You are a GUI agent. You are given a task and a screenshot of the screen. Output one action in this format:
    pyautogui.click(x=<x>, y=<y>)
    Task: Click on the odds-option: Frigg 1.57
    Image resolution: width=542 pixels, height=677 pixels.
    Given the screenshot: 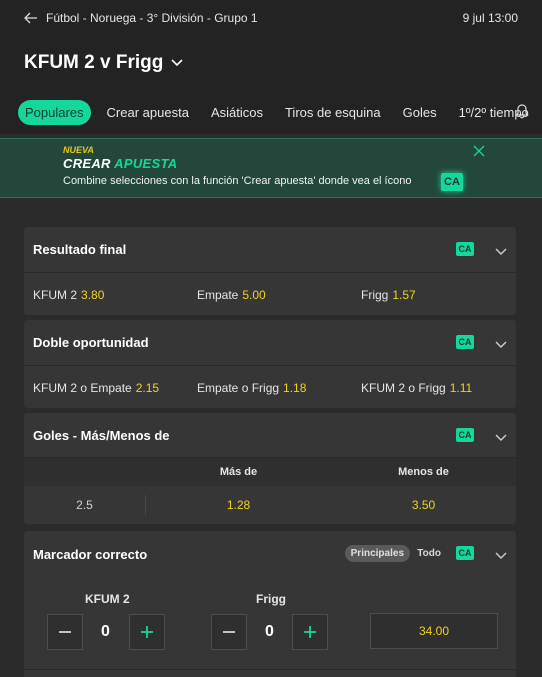 What is the action you would take?
    pyautogui.click(x=434, y=295)
    